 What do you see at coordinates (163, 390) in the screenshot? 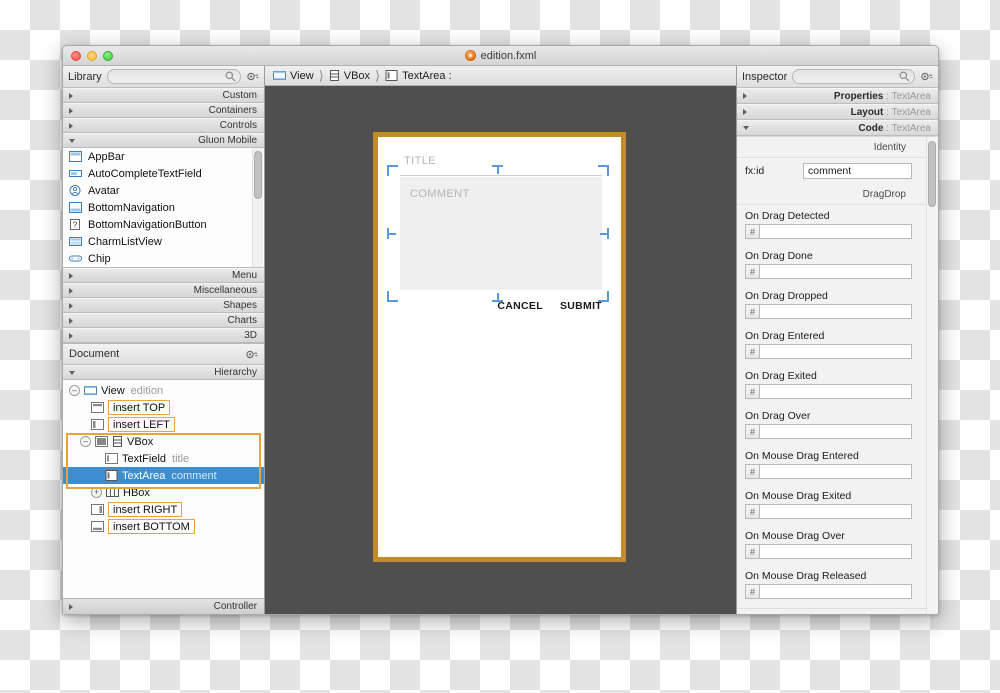
I see `tree-row-view: – View edition` at bounding box center [163, 390].